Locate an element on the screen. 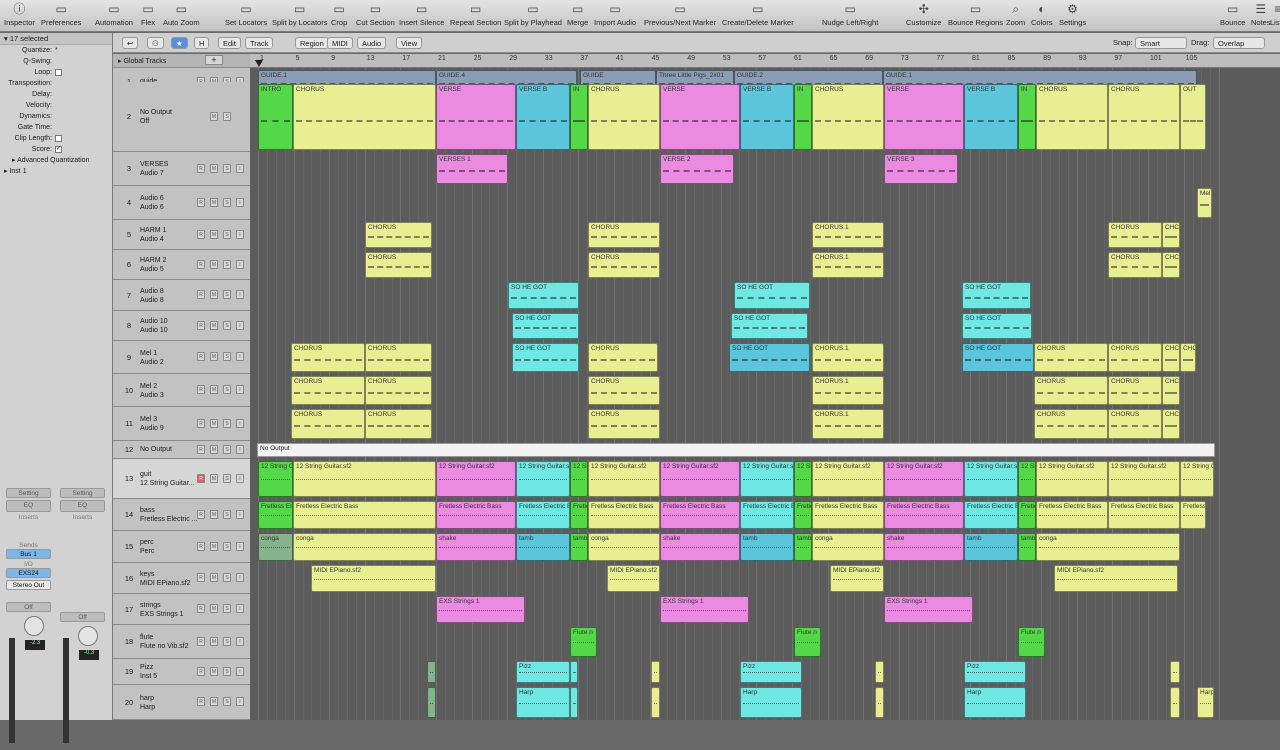 Image resolution: width=1280 pixels, height=750 pixels. insert-silence-button: ▭ Insert Silence is located at coordinates (421, 16).